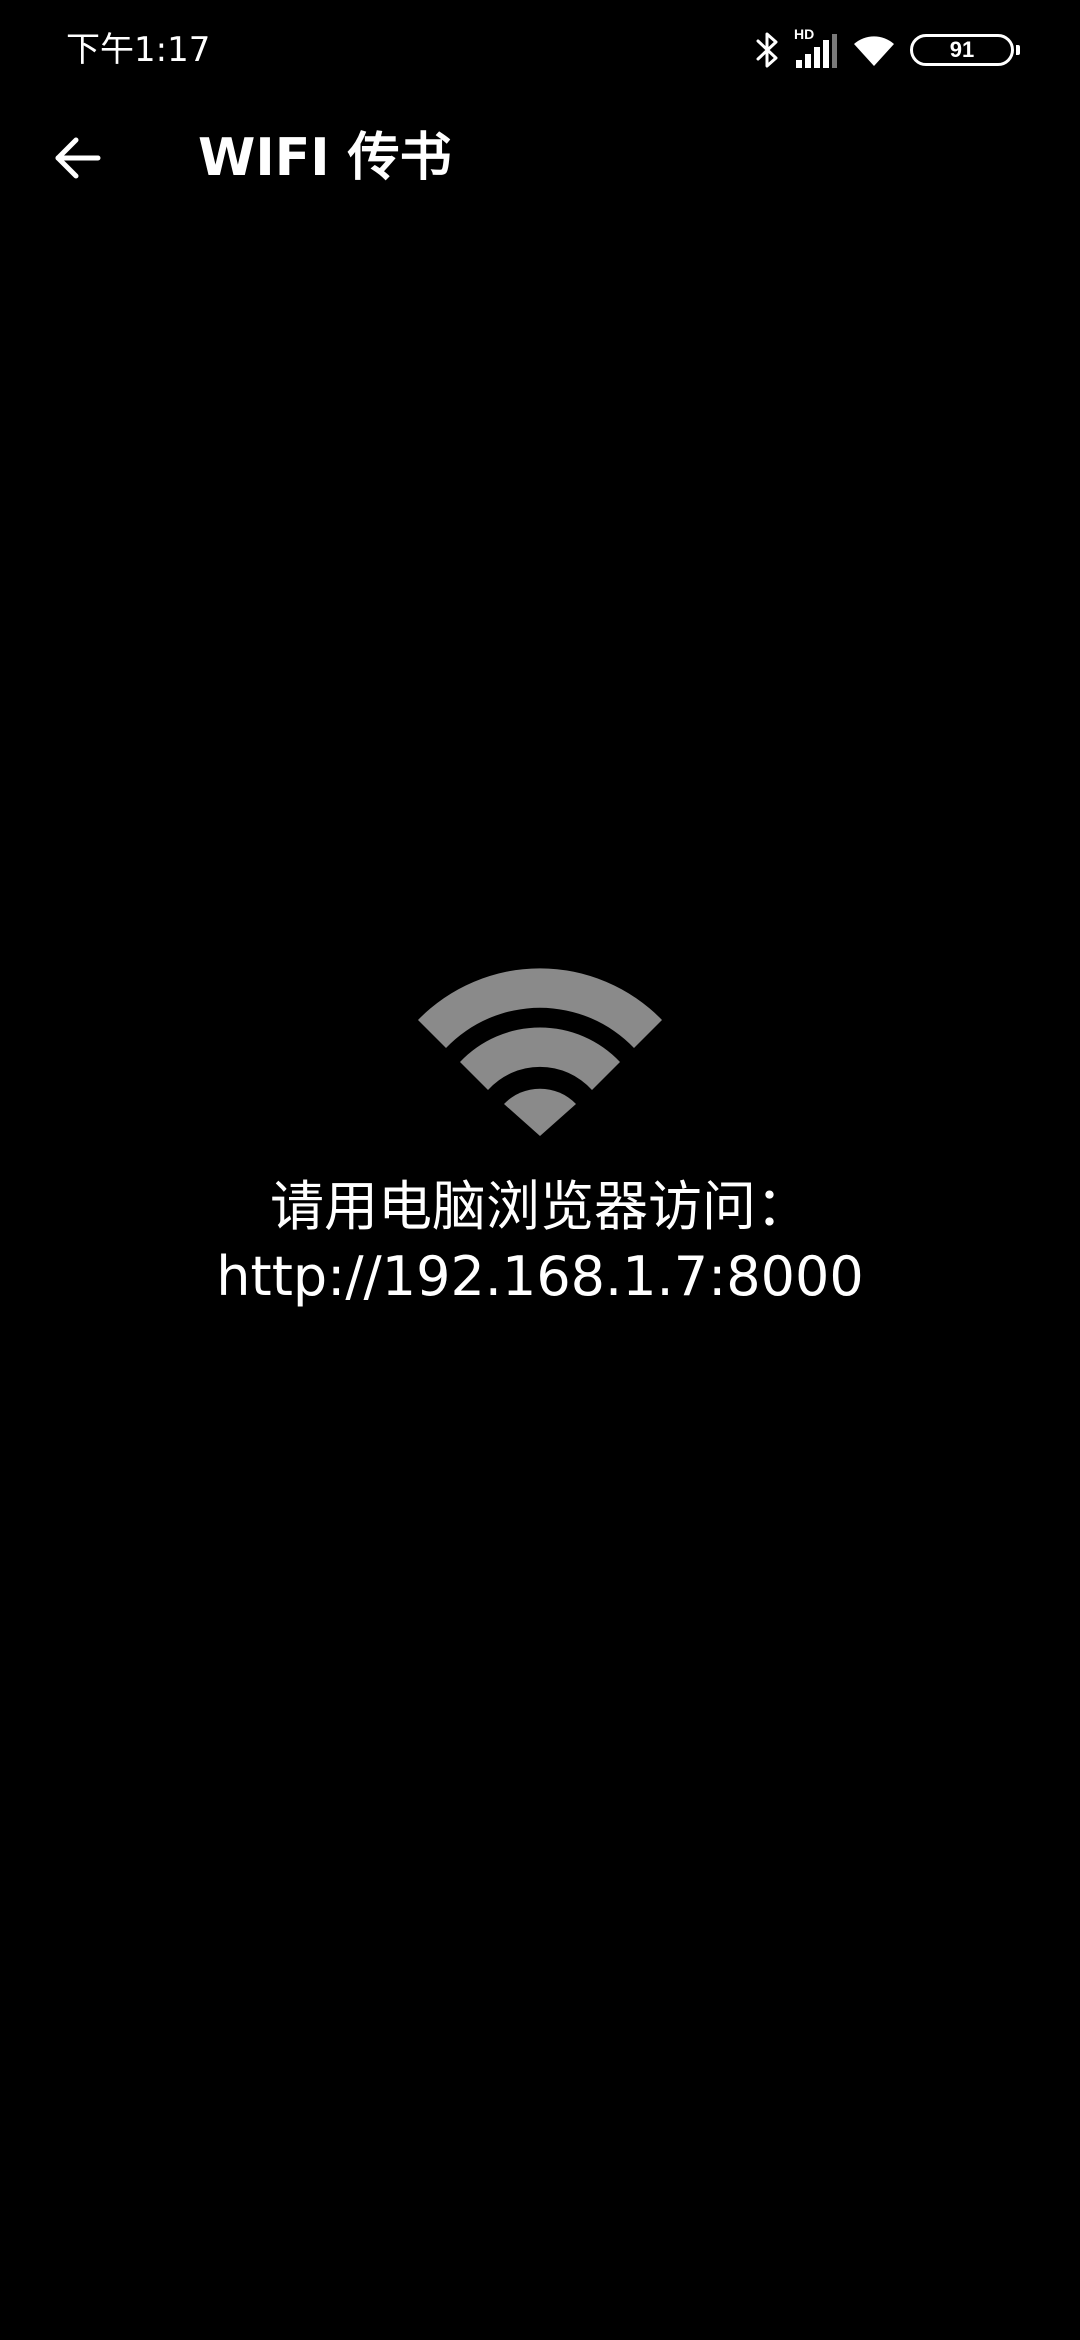  Describe the element at coordinates (540, 158) in the screenshot. I see `app-bar: WIFI 传书` at that location.